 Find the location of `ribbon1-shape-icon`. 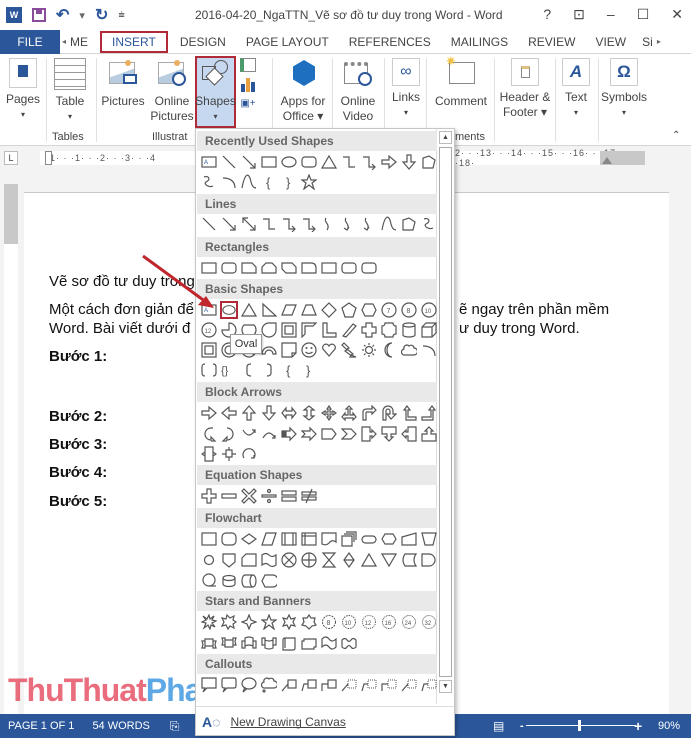

ribbon1-shape-icon is located at coordinates (209, 643).